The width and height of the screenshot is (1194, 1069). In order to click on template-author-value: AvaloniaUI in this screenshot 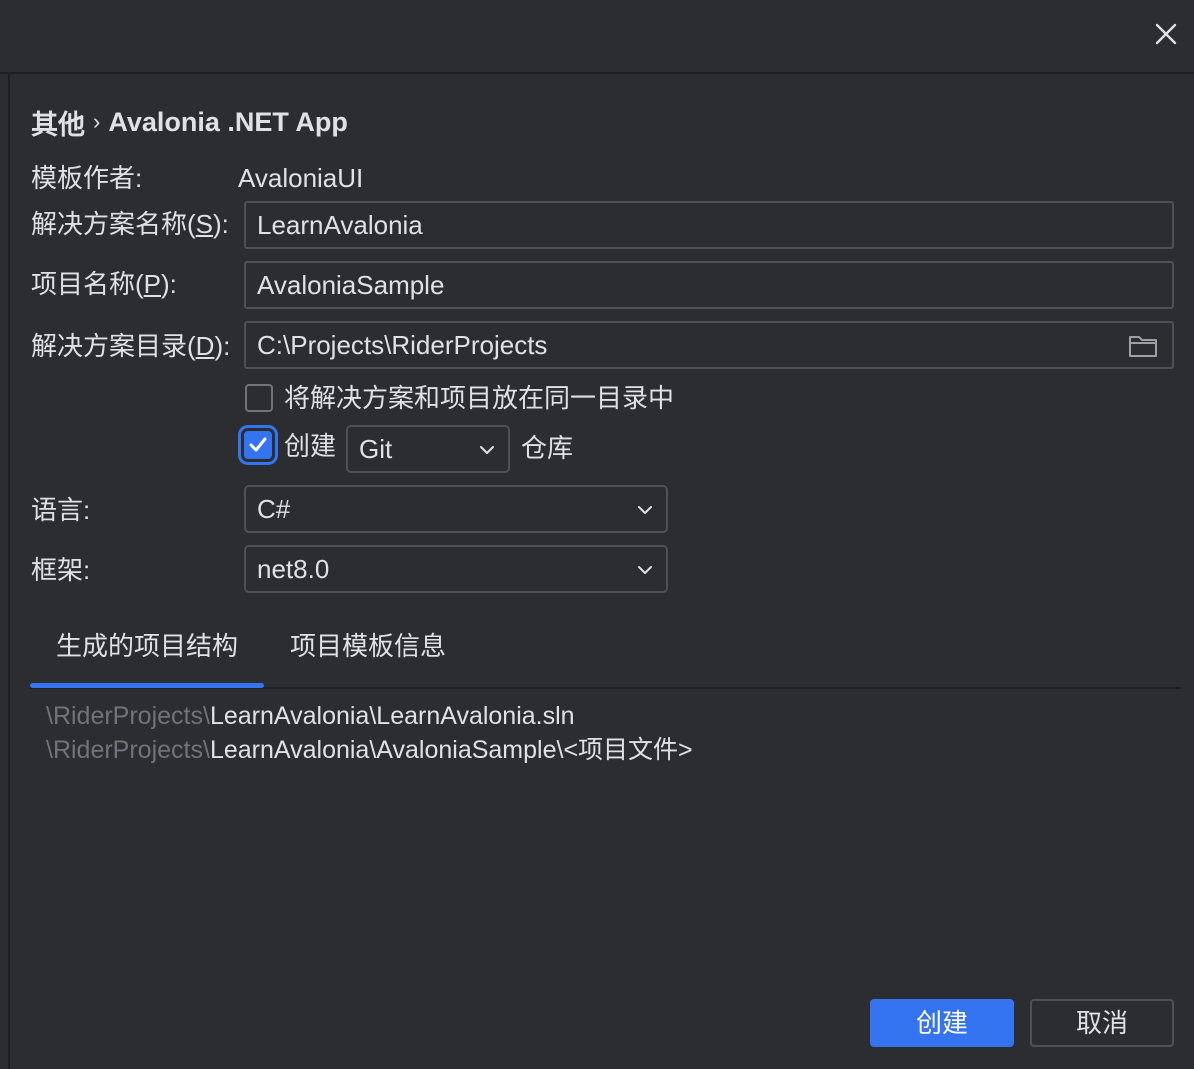, I will do `click(301, 178)`.